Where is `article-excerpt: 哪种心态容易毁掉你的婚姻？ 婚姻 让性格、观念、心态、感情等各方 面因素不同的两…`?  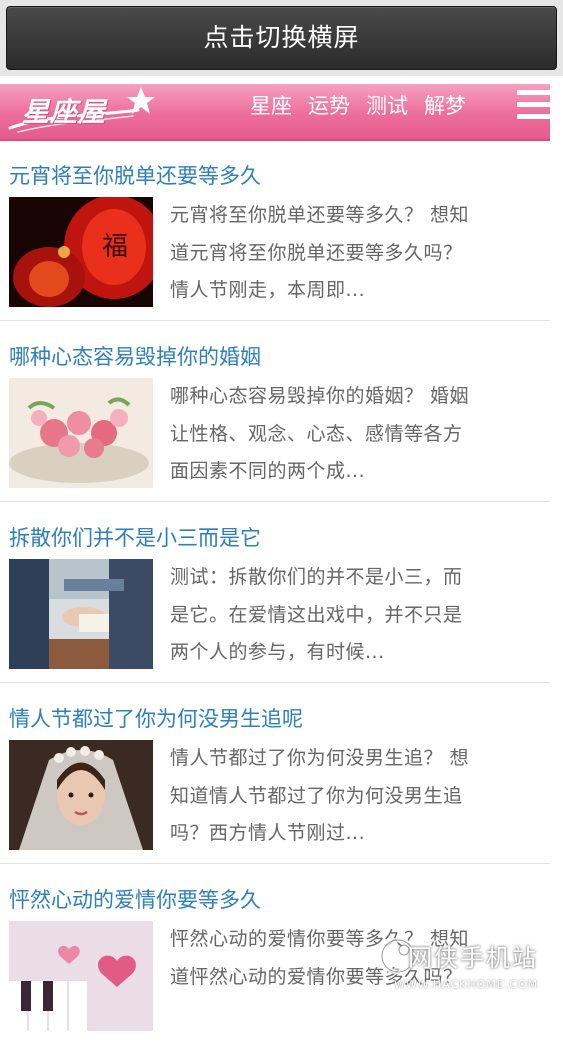 article-excerpt: 哪种心态容易毁掉你的婚姻？ 婚姻 让性格、观念、心态、感情等各方 面因素不同的两… is located at coordinates (320, 433).